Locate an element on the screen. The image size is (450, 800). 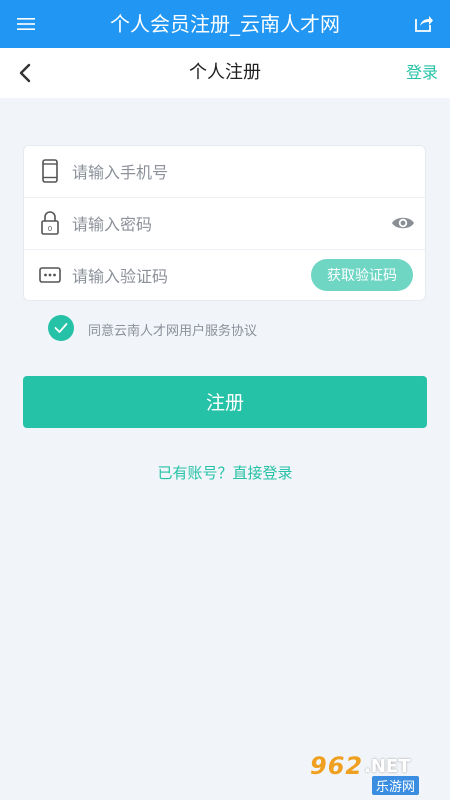
code-input is located at coordinates (197, 276).